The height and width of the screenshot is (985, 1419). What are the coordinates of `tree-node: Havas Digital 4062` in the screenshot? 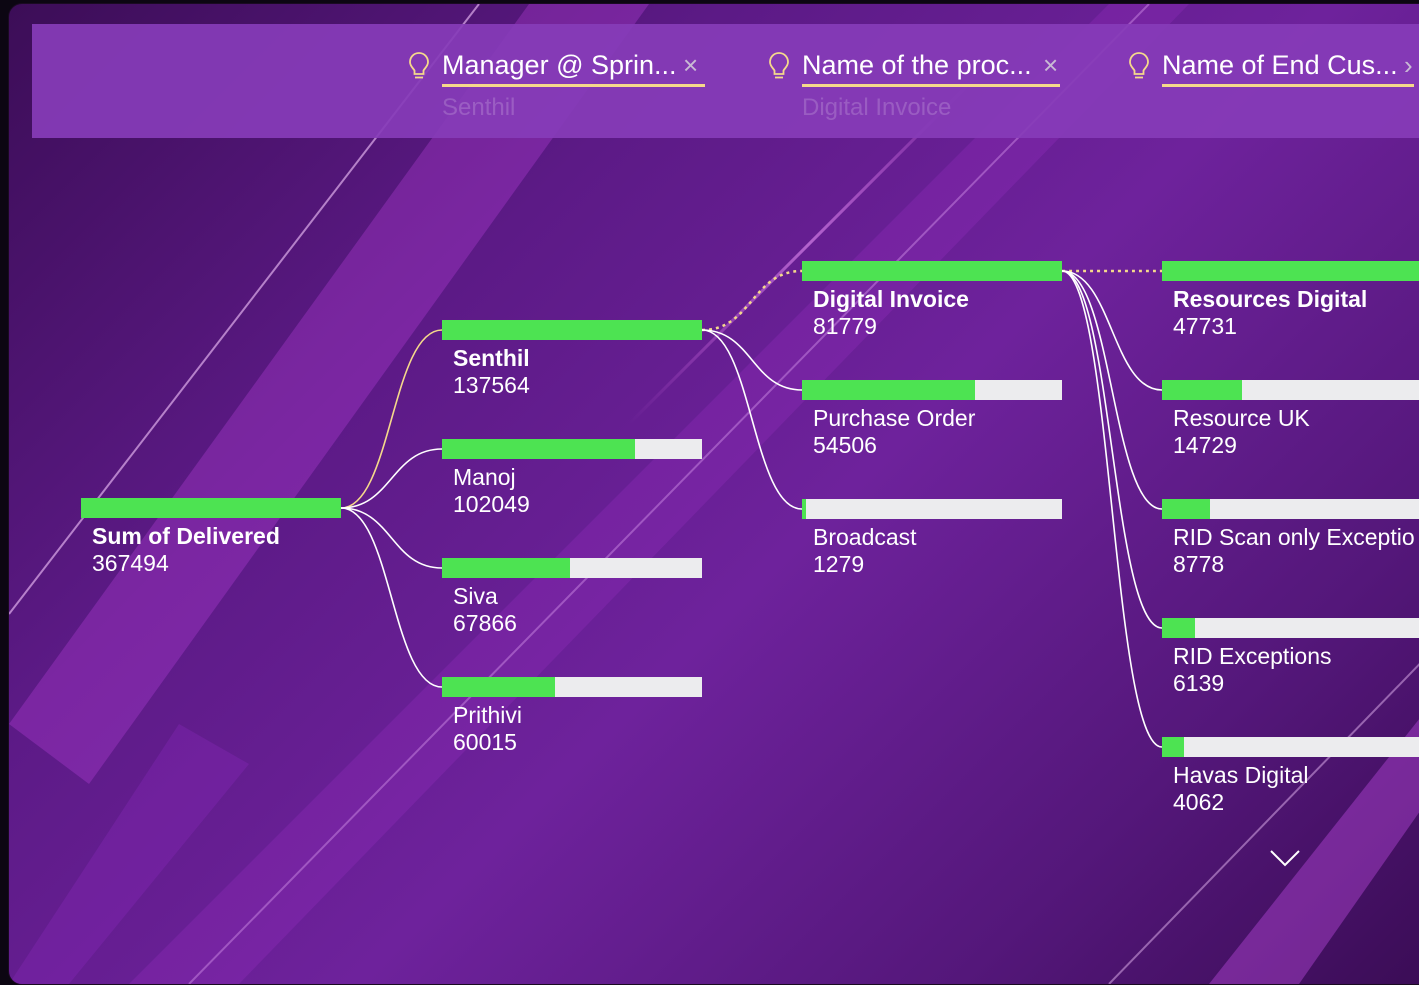 It's located at (1290, 777).